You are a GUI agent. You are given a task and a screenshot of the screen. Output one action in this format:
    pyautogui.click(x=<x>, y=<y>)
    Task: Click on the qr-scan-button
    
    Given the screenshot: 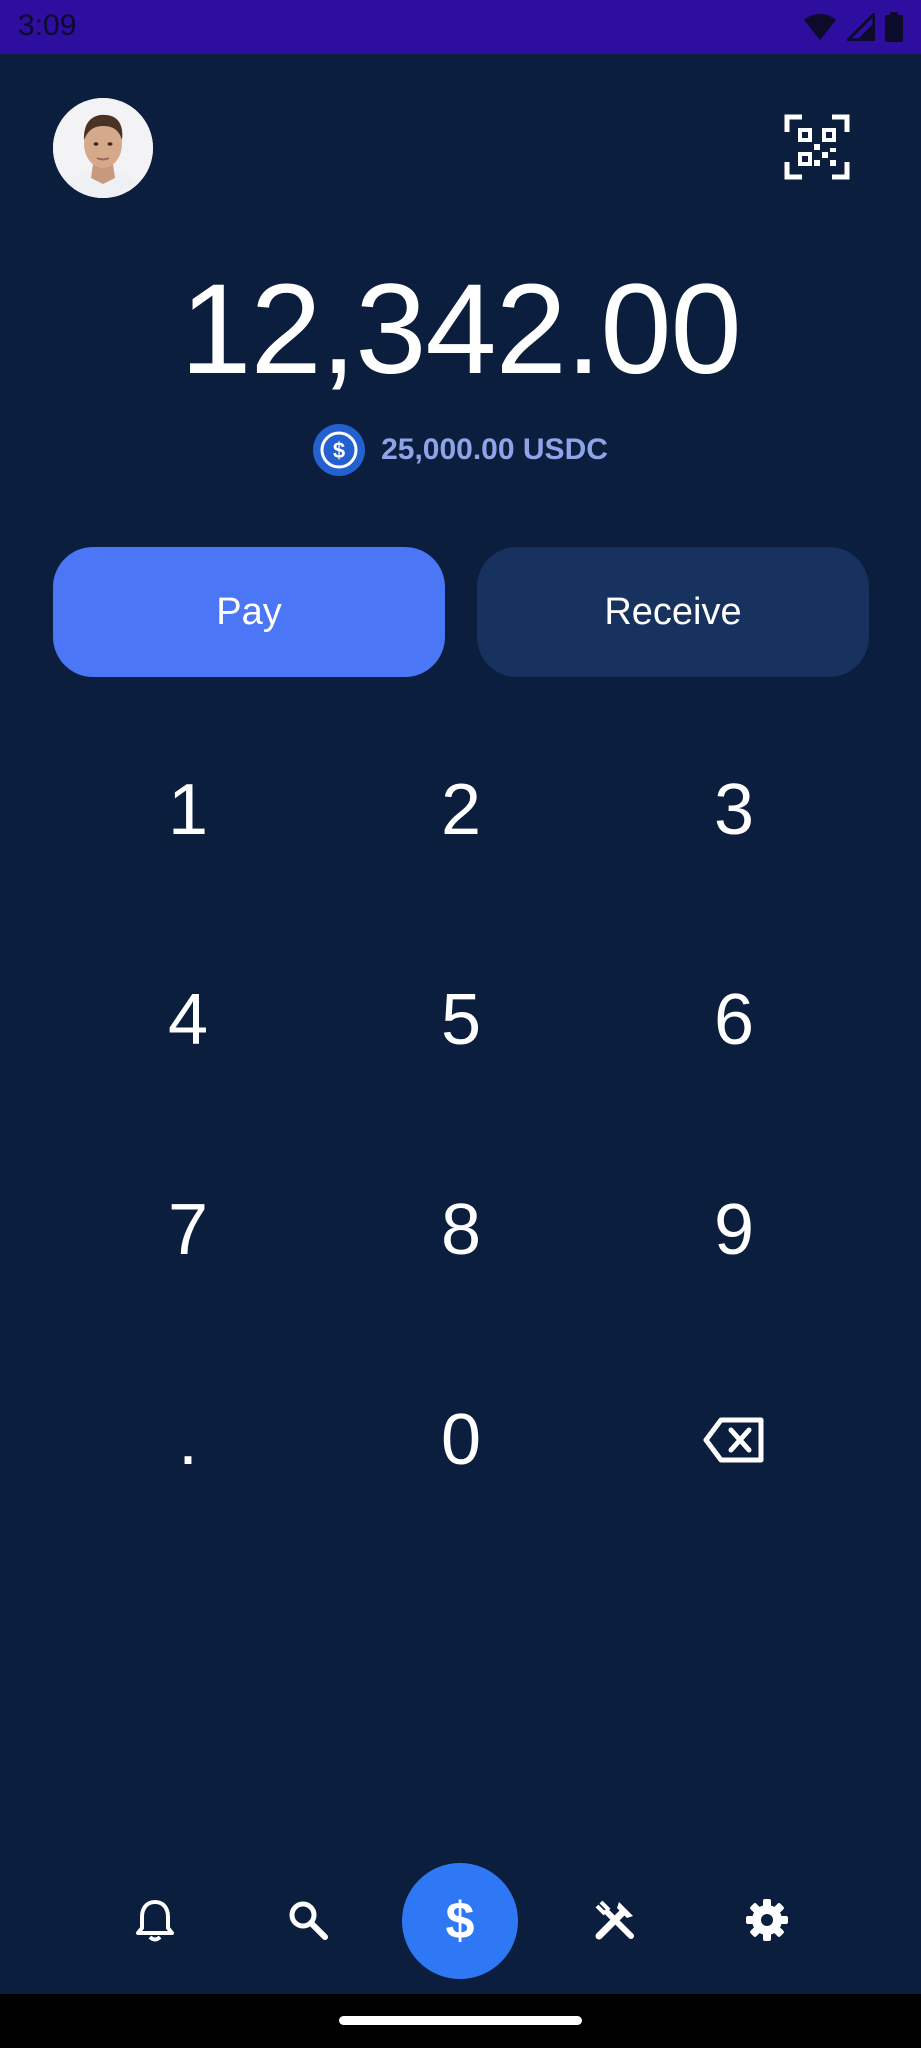 What is the action you would take?
    pyautogui.click(x=817, y=147)
    